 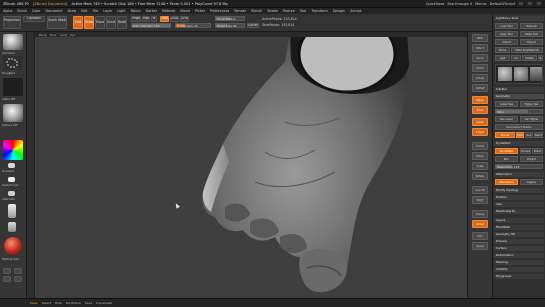 I want to click on menu-preferences: Preferences, so click(x=219, y=11).